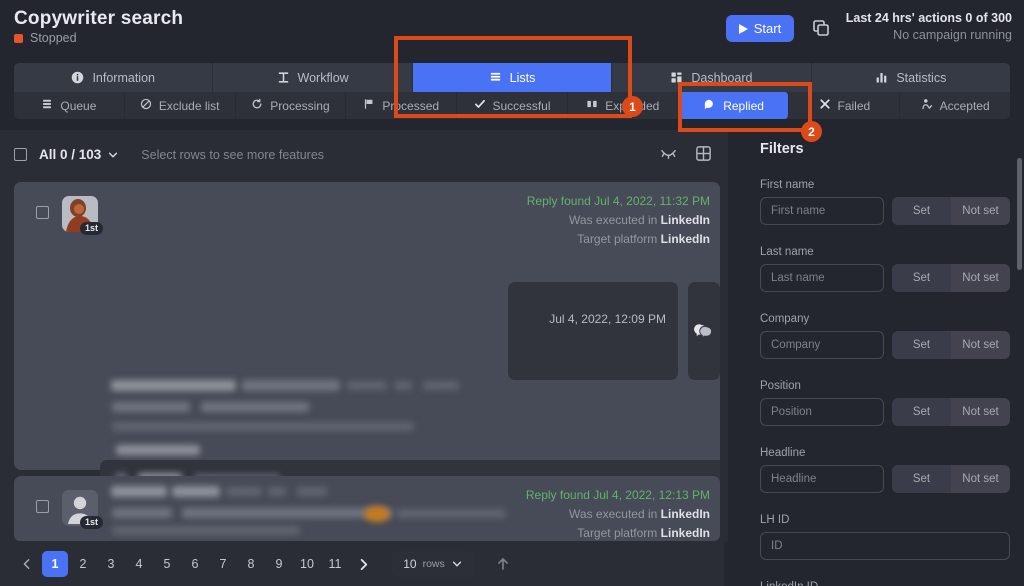 Image resolution: width=1024 pixels, height=586 pixels. Describe the element at coordinates (279, 564) in the screenshot. I see `page-button-9: 9` at that location.